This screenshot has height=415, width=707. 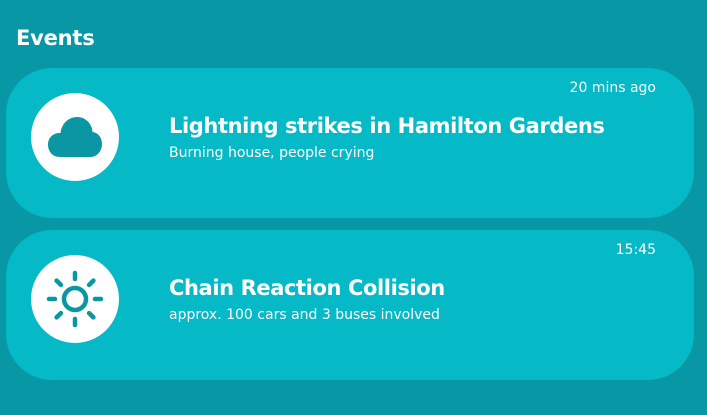 I want to click on event-title: Chain Reaction Collision, so click(x=307, y=288).